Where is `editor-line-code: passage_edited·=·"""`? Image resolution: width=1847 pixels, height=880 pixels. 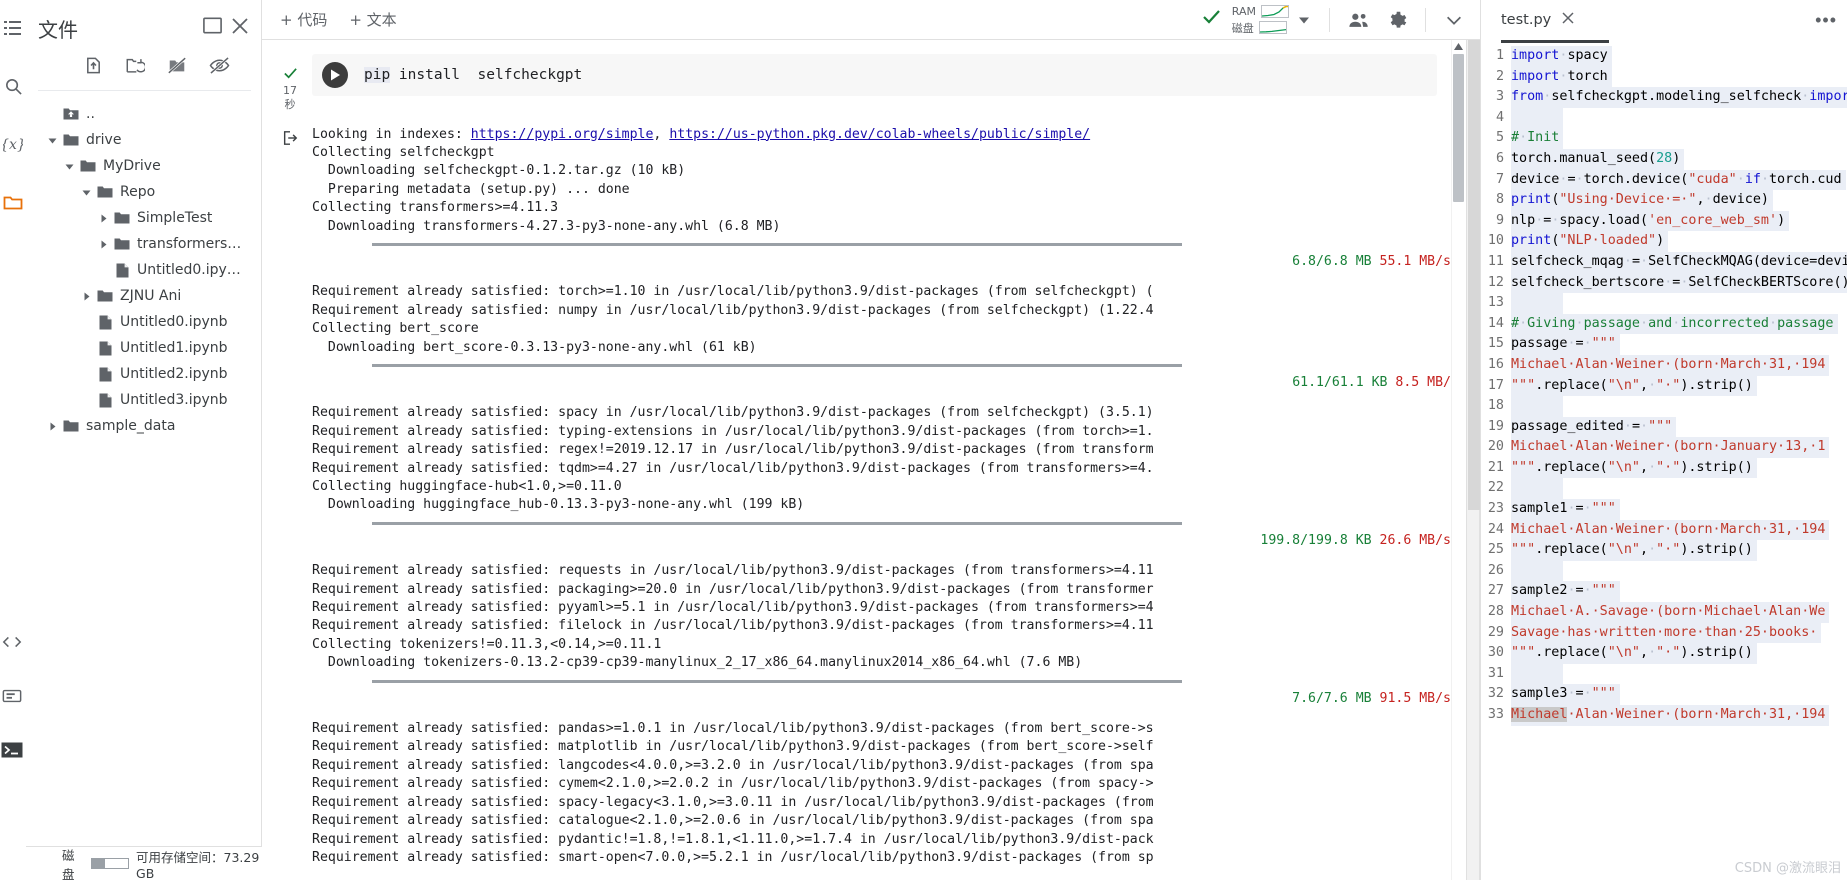
editor-line-code: passage_edited·=·""" is located at coordinates (1594, 427).